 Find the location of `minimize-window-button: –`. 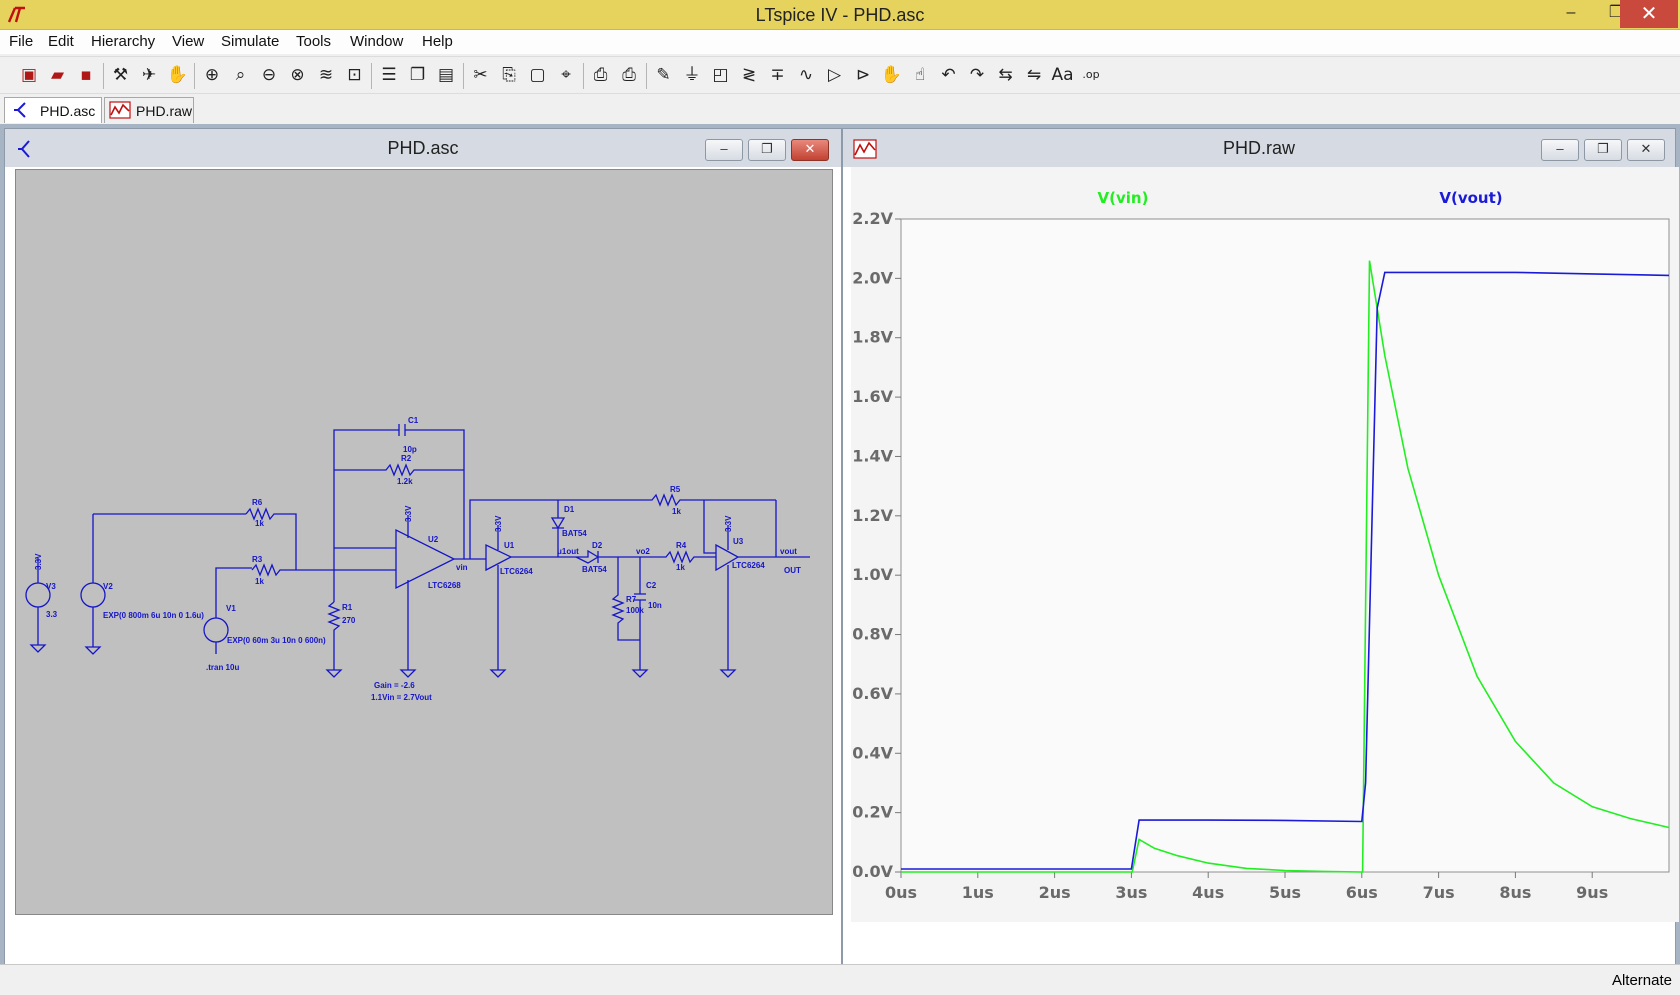

minimize-window-button: – is located at coordinates (1571, 13).